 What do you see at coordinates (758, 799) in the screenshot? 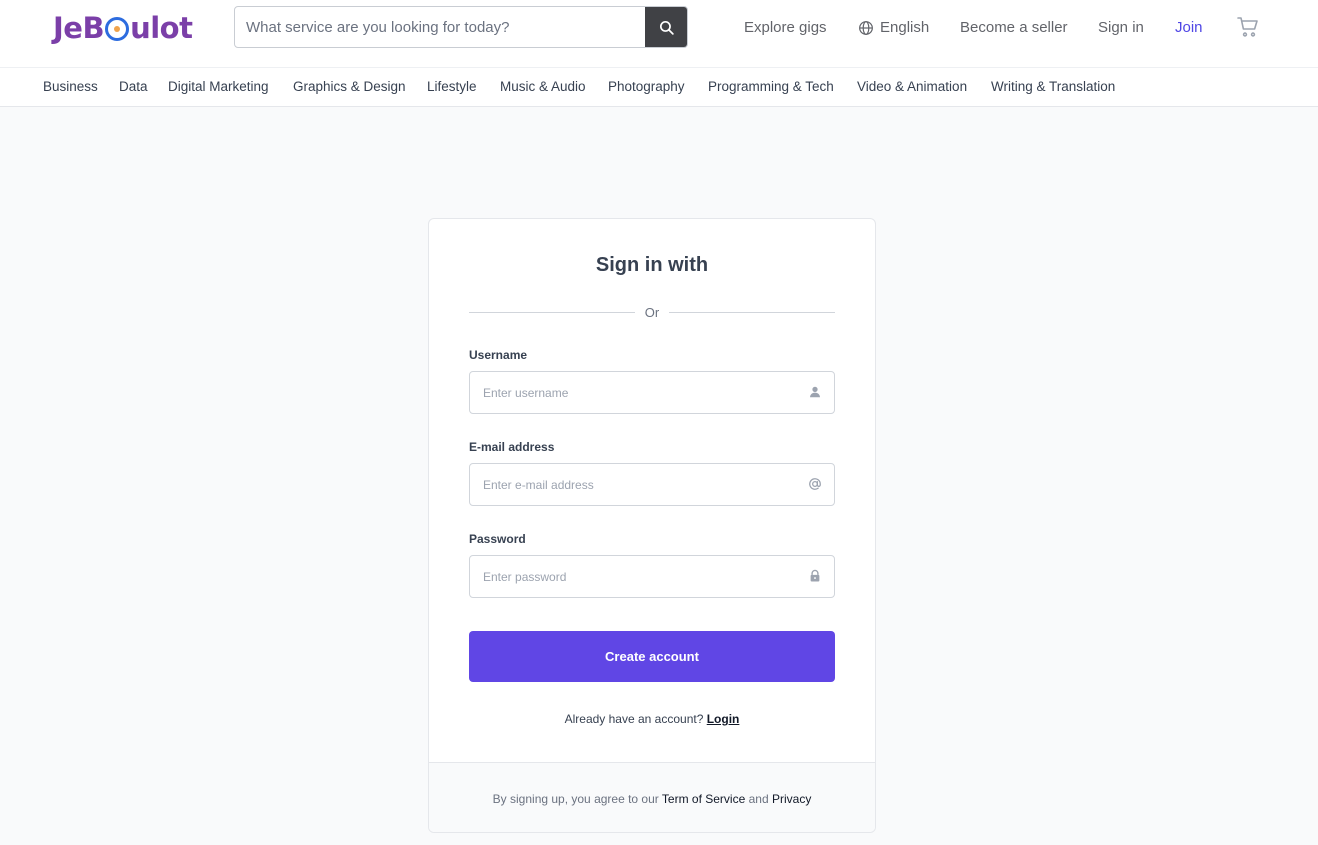
I see `terms-and: and` at bounding box center [758, 799].